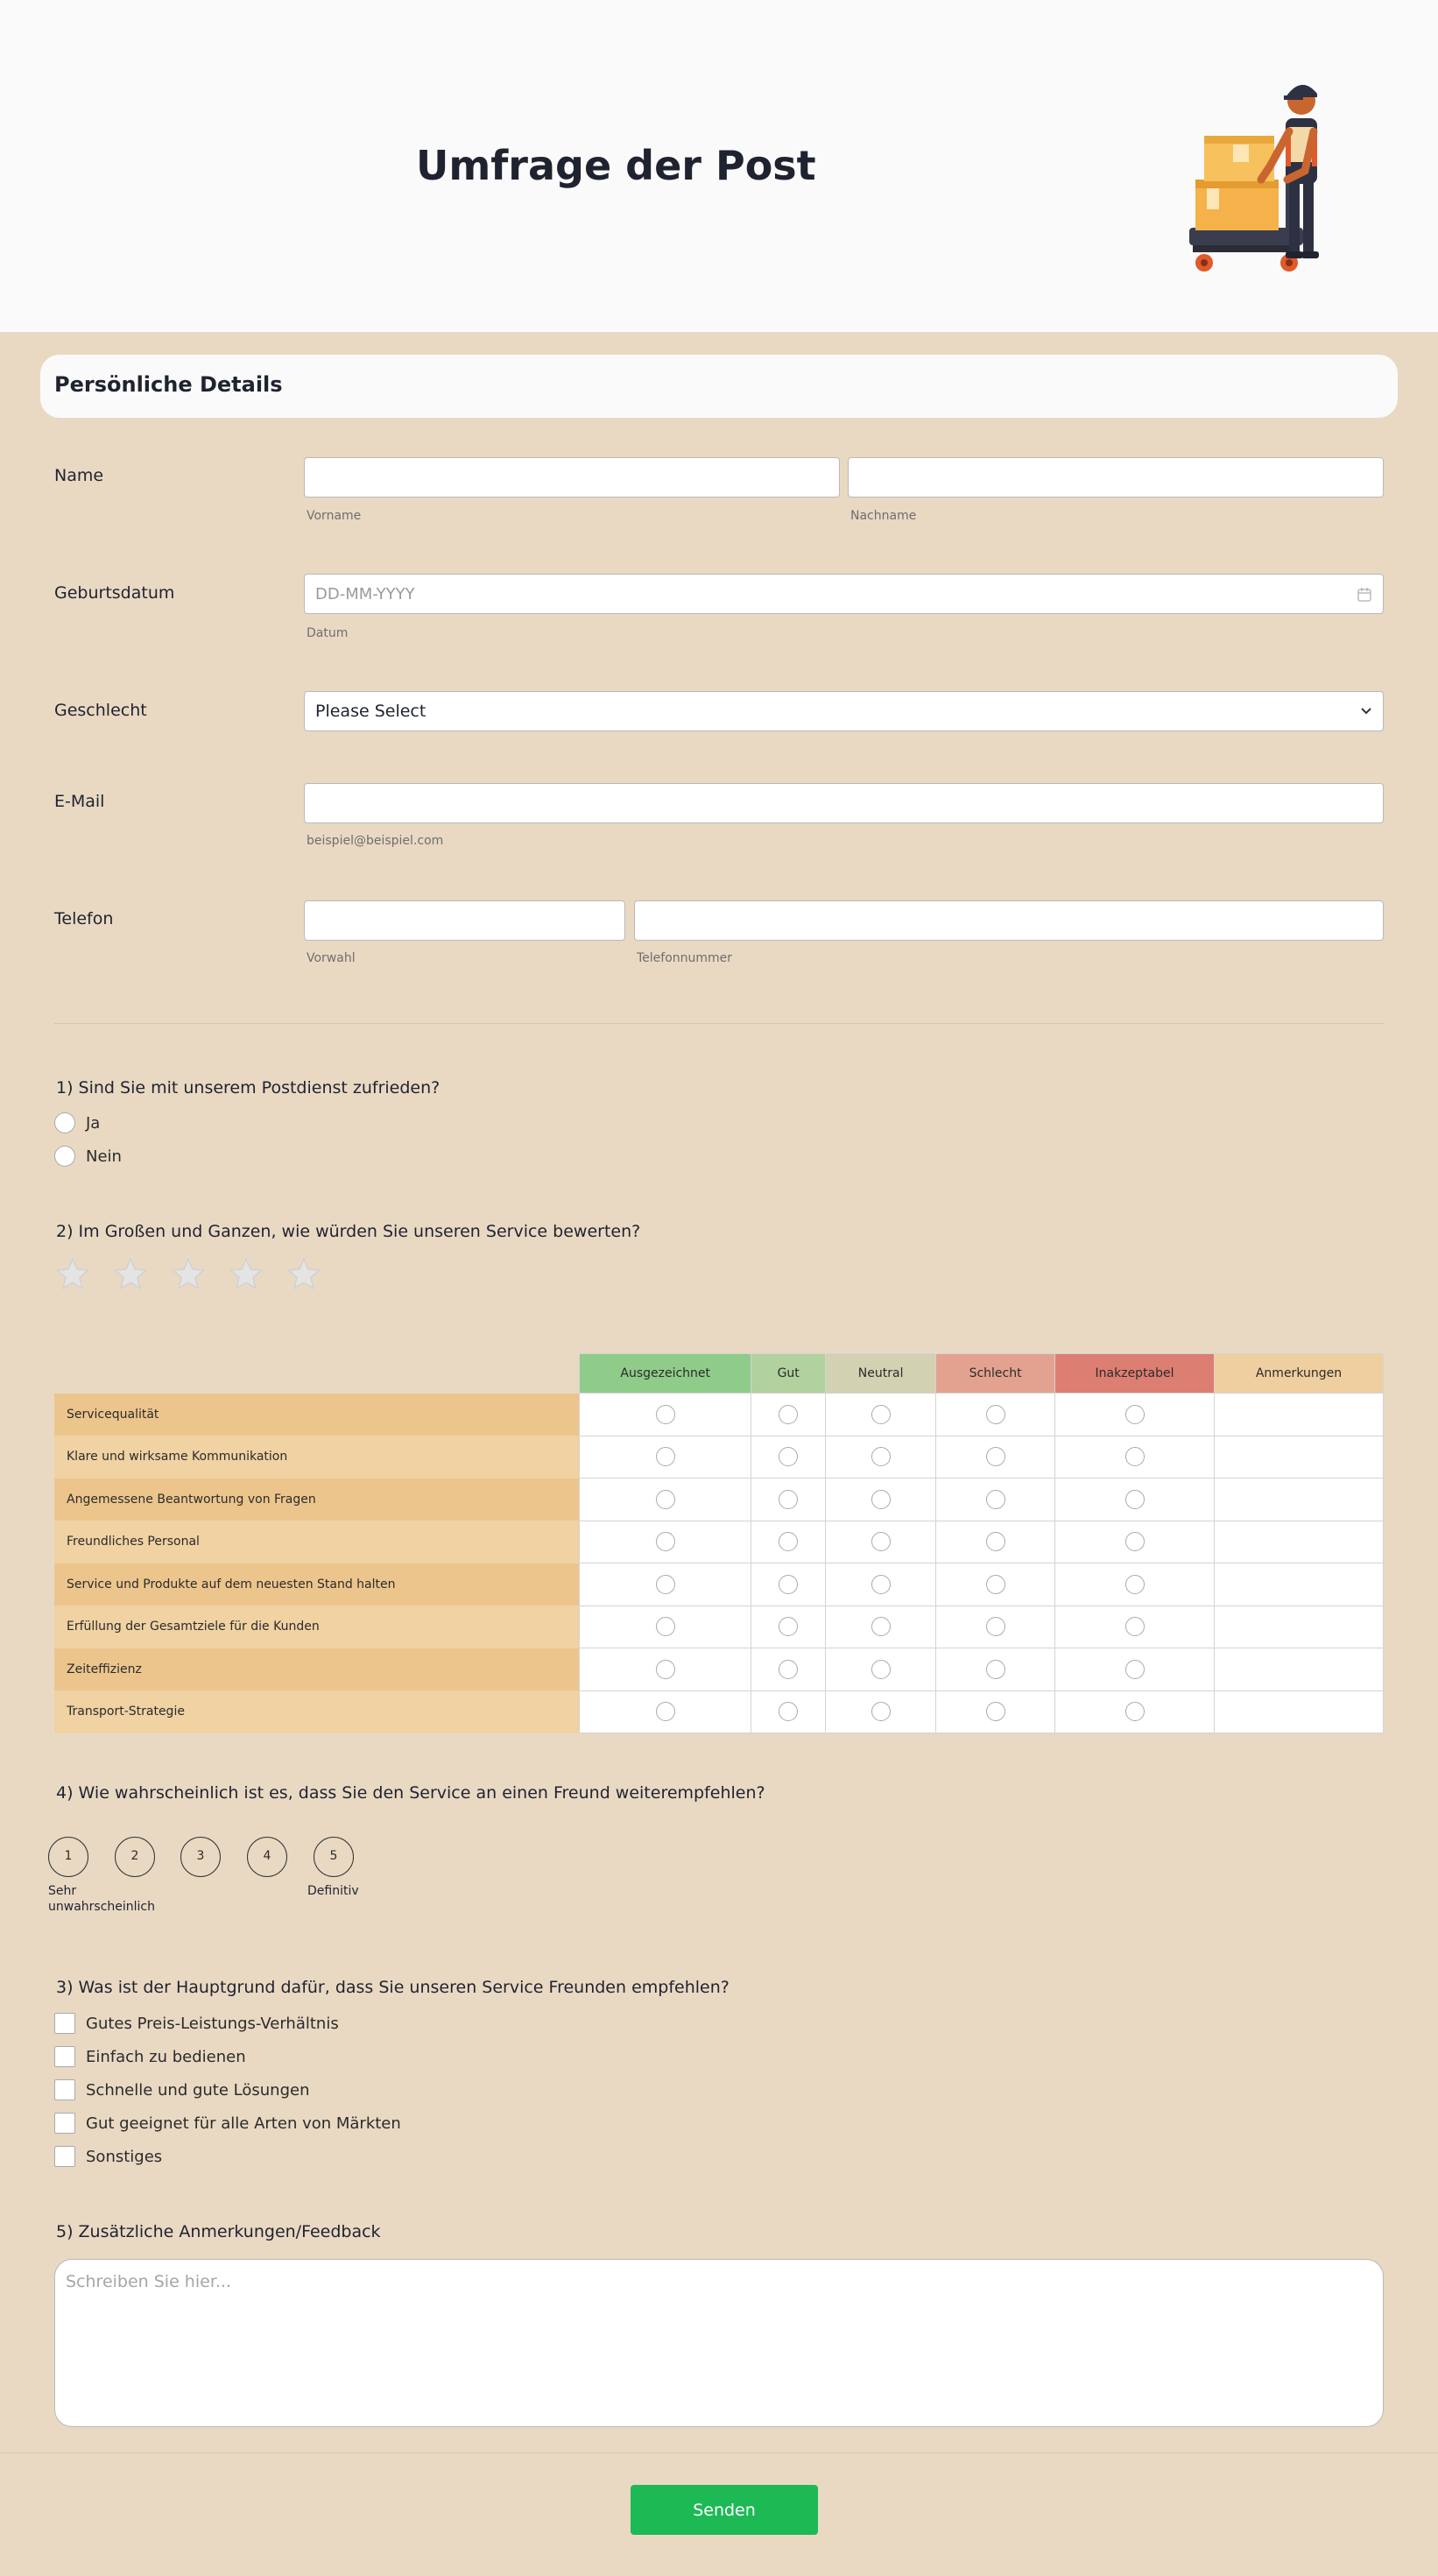  Describe the element at coordinates (1116, 477) in the screenshot. I see `last-name-input` at that location.